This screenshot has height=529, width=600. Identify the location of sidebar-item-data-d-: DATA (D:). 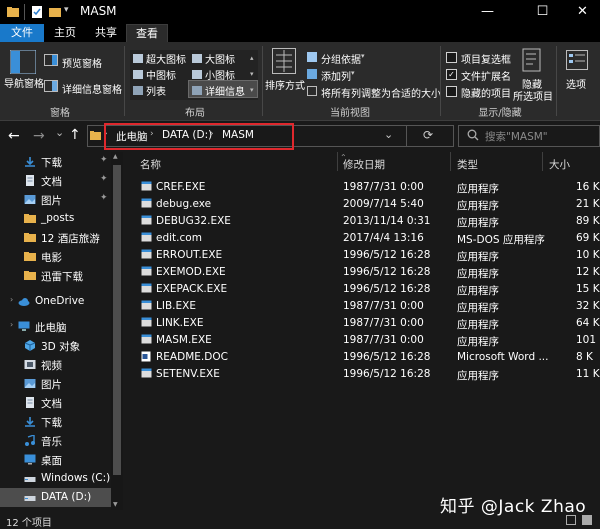
(61, 497).